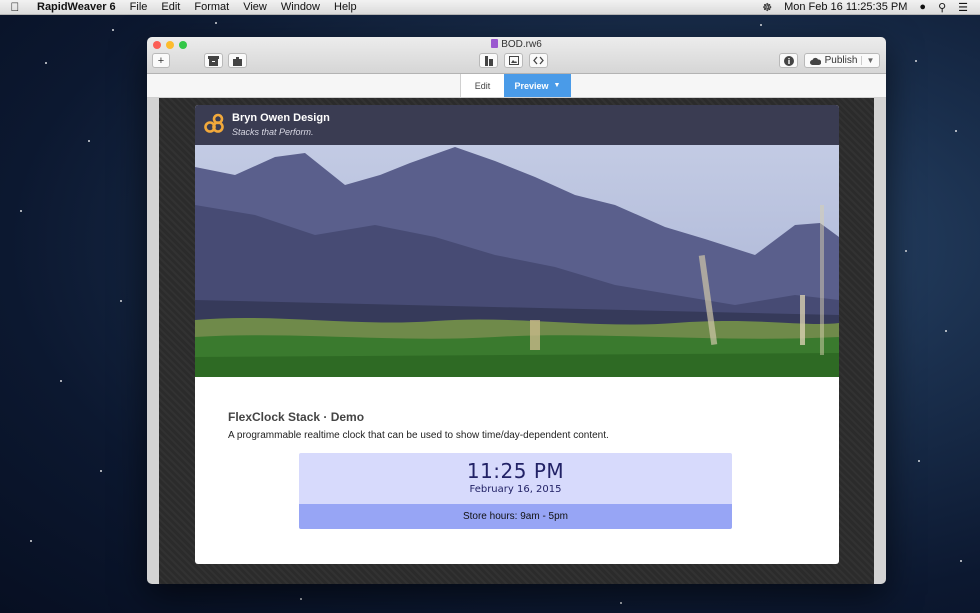  I want to click on edit-mode-label: Edit, so click(482, 85).